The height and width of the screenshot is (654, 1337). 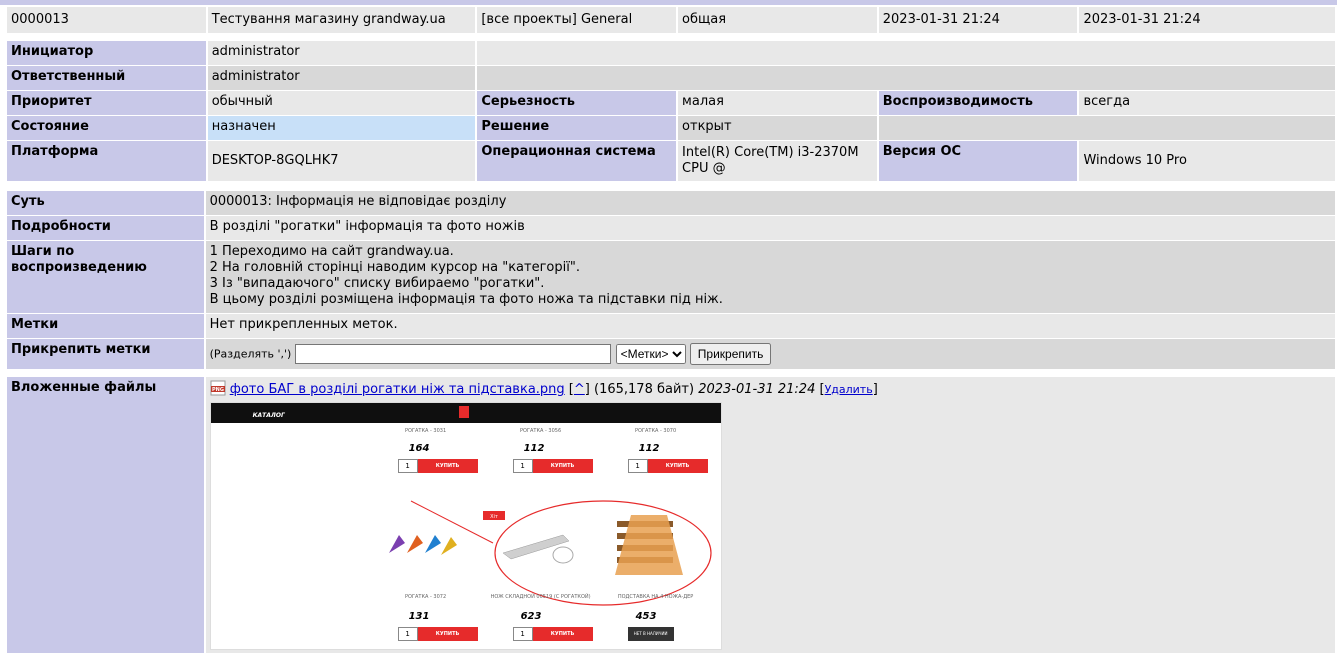 What do you see at coordinates (331, 251) in the screenshot?
I see `step-line: 1 Переходимо на сайт grandway.ua.` at bounding box center [331, 251].